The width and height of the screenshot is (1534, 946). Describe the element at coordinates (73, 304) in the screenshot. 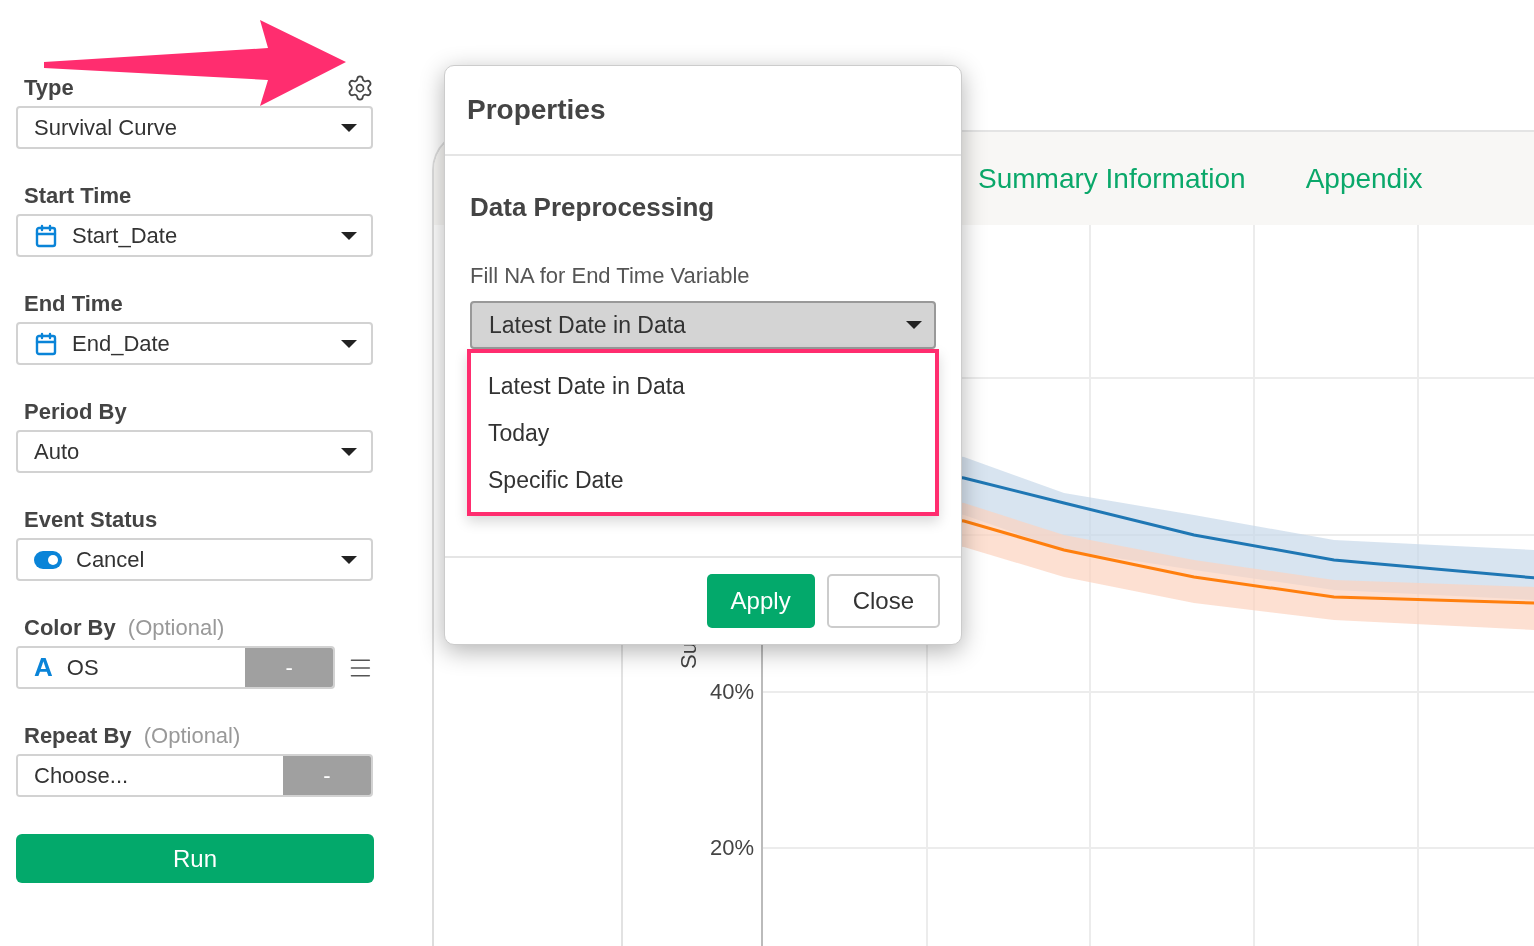

I see `field-label: End Time` at that location.